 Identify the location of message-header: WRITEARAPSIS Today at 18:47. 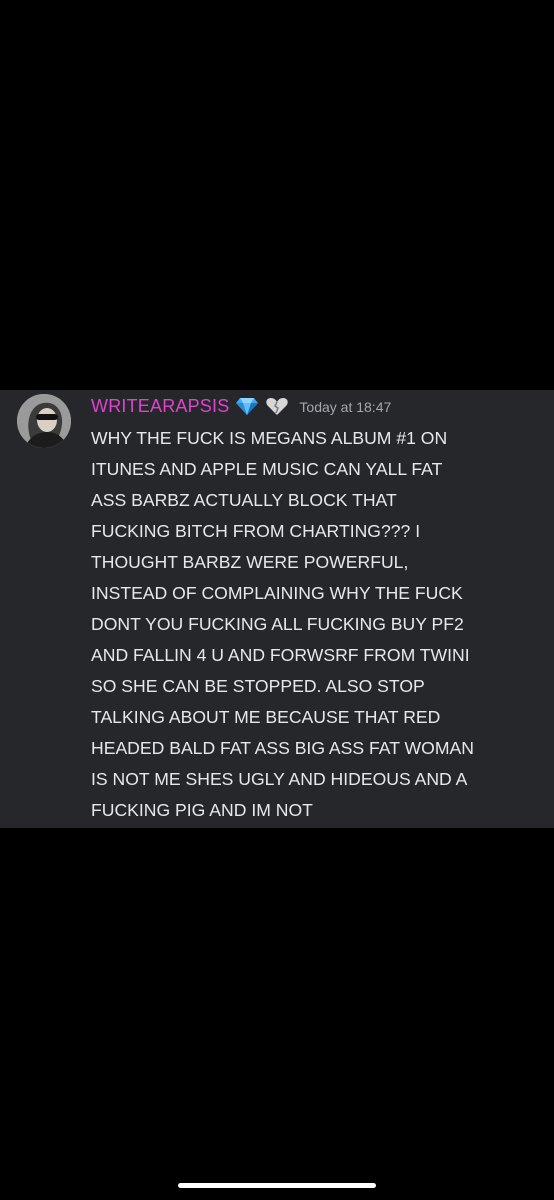
(241, 406).